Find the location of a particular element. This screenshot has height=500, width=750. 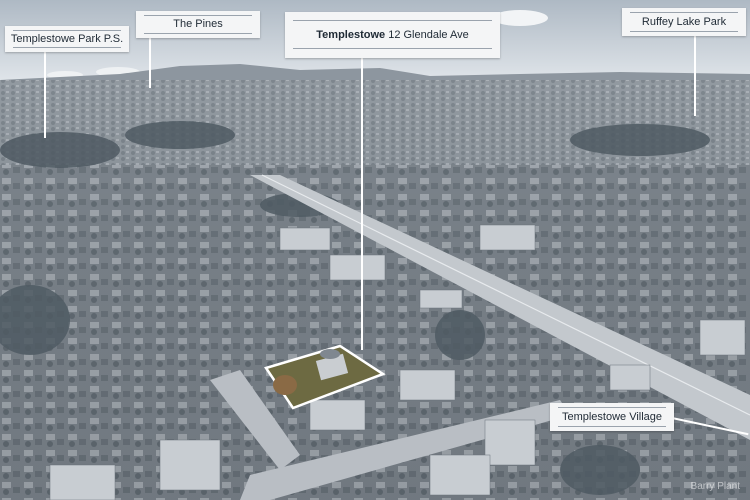

label-templestowe-park-ps: Templestowe Park P.S. is located at coordinates (67, 39).